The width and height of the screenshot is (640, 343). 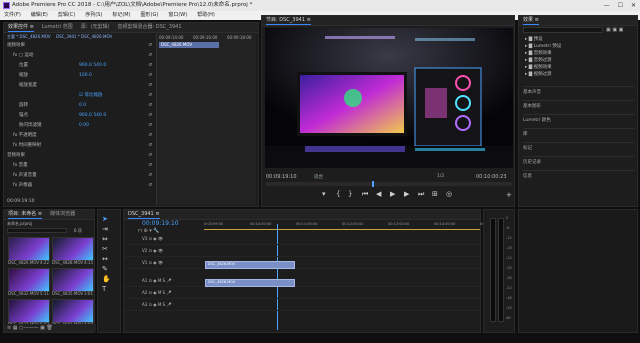 I want to click on tab-effects: 效果 ≡, so click(x=531, y=20).